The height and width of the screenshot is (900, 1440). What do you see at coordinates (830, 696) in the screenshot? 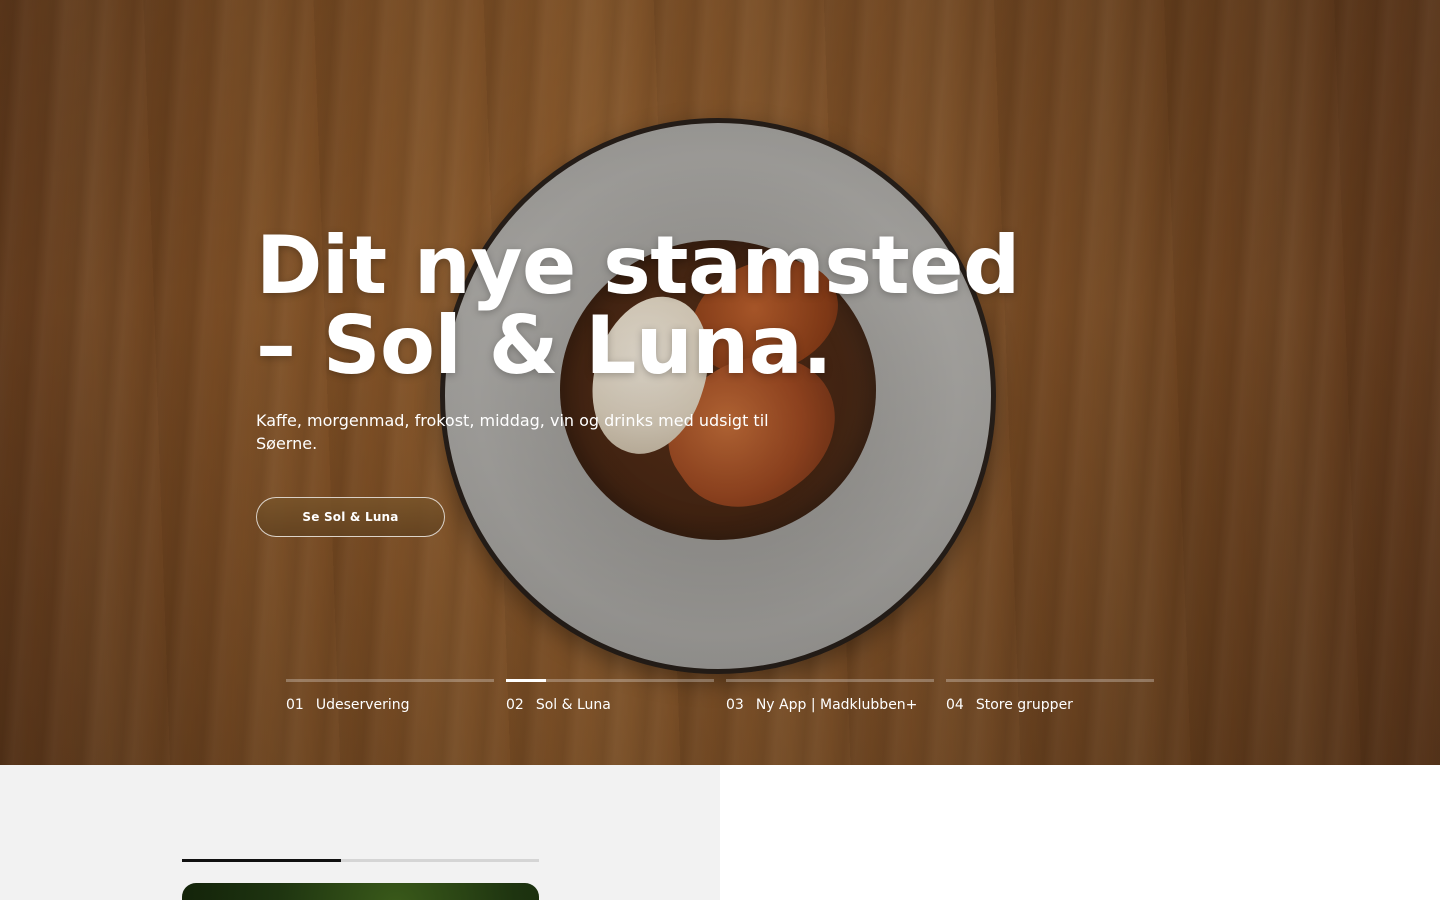
I see `slide-tab-ny-app: 03 Ny App | Madklubben+` at bounding box center [830, 696].